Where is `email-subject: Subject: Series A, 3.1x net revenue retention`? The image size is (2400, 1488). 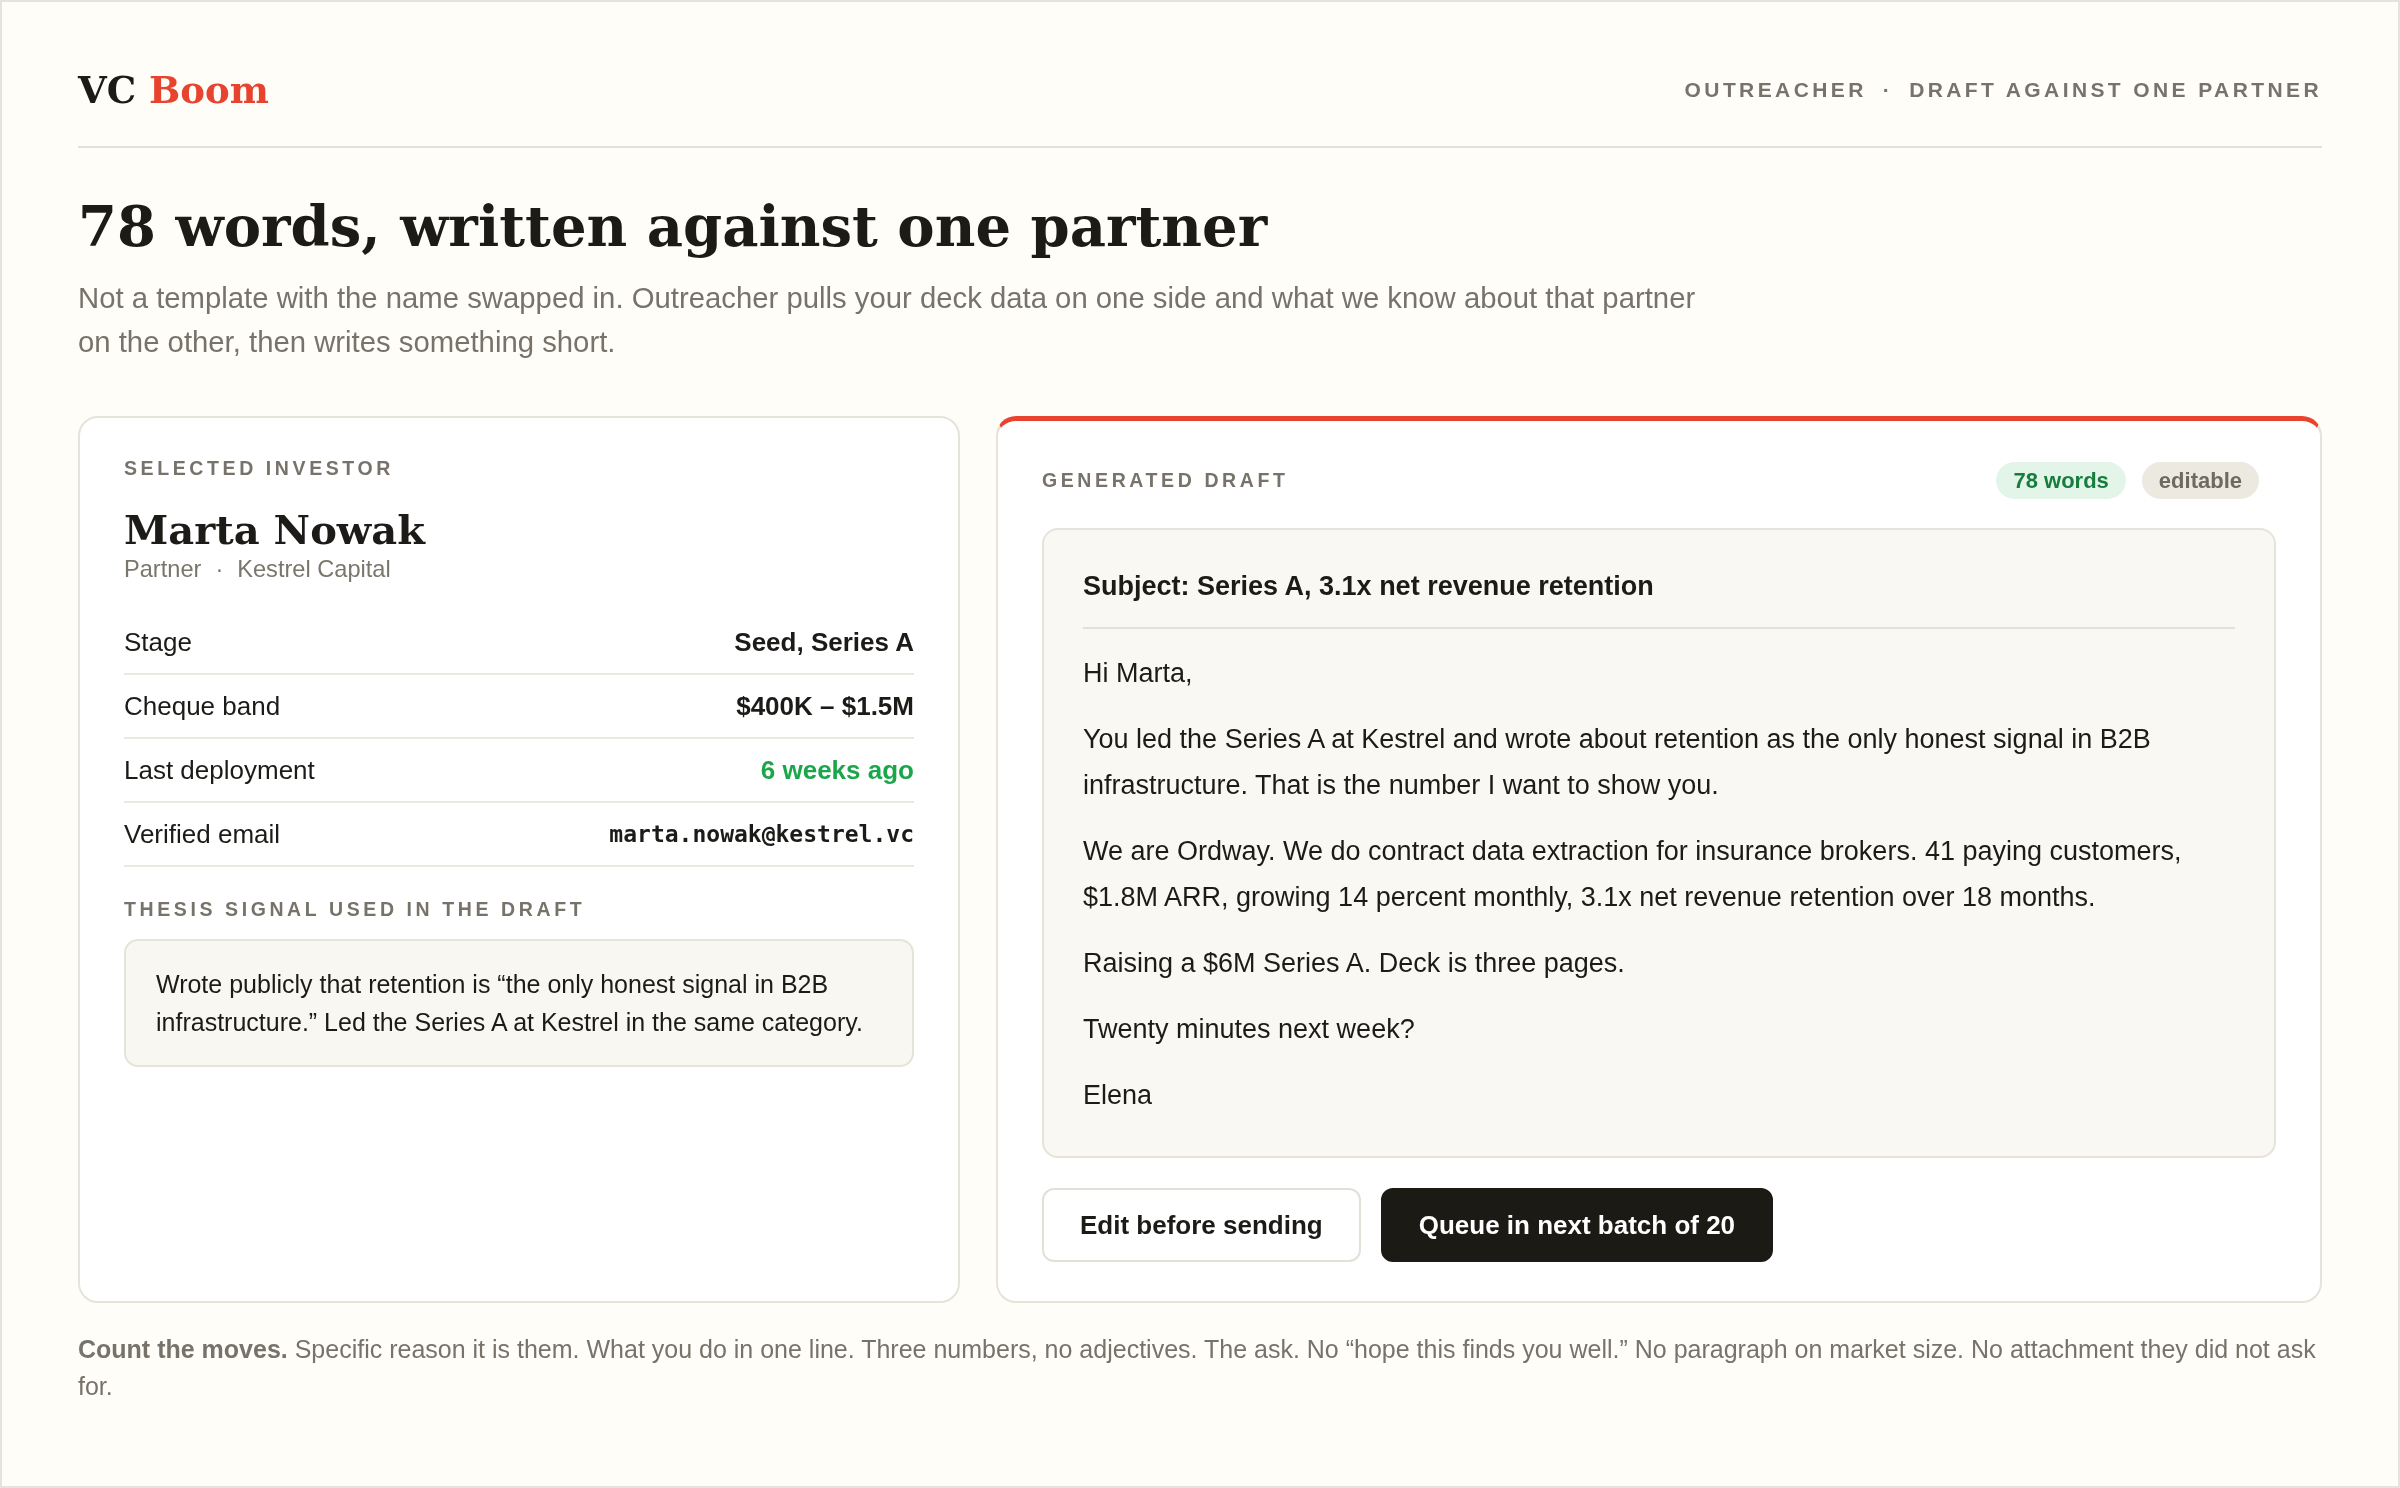 email-subject: Subject: Series A, 3.1x net revenue retention is located at coordinates (1659, 598).